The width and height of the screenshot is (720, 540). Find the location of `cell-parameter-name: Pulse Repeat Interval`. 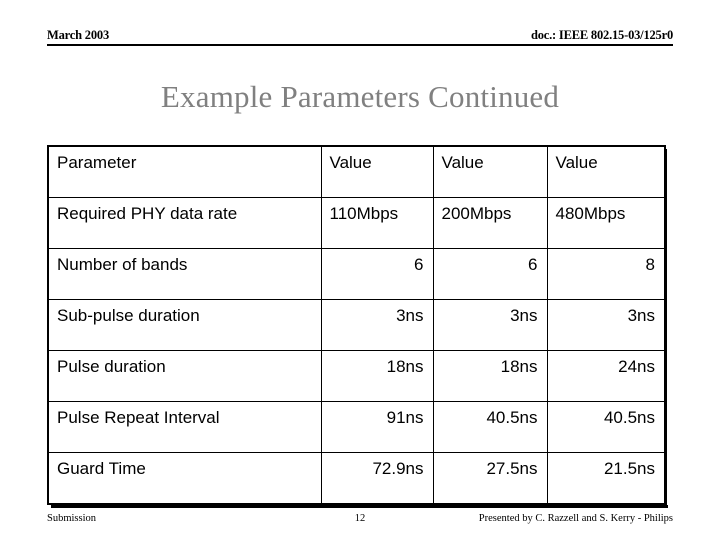

cell-parameter-name: Pulse Repeat Interval is located at coordinates (185, 427).